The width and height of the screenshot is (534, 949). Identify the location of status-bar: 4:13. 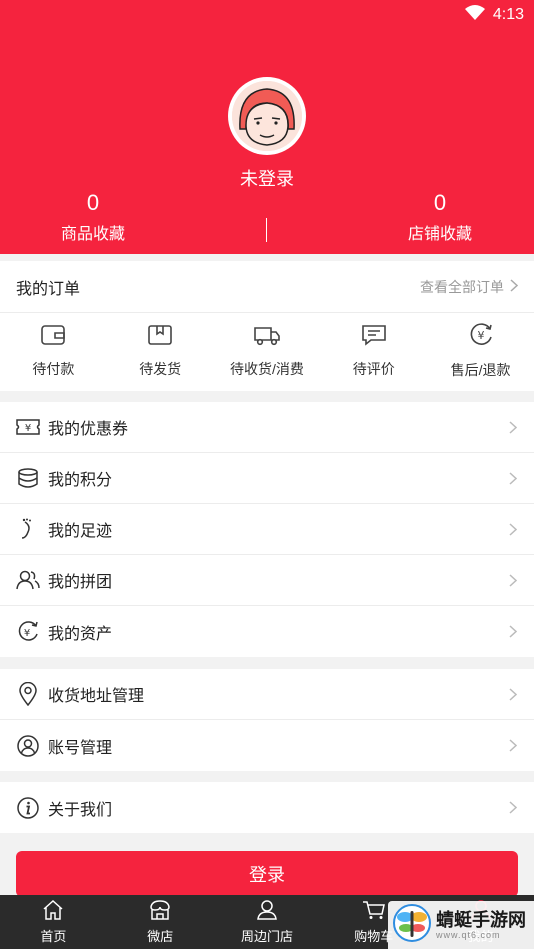
(494, 15).